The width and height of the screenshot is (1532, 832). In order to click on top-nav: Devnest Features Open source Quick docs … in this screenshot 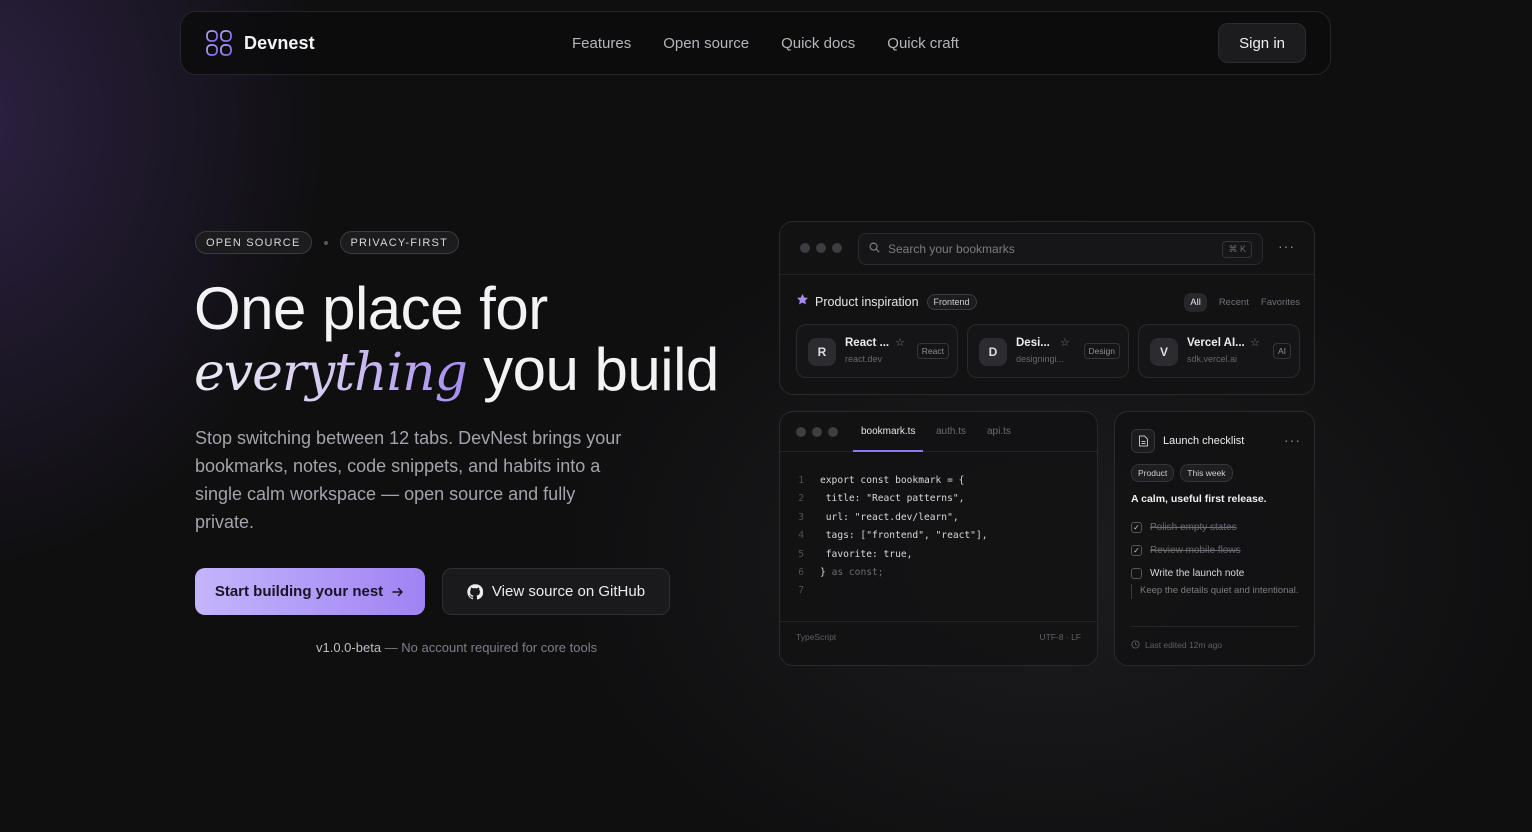, I will do `click(755, 43)`.